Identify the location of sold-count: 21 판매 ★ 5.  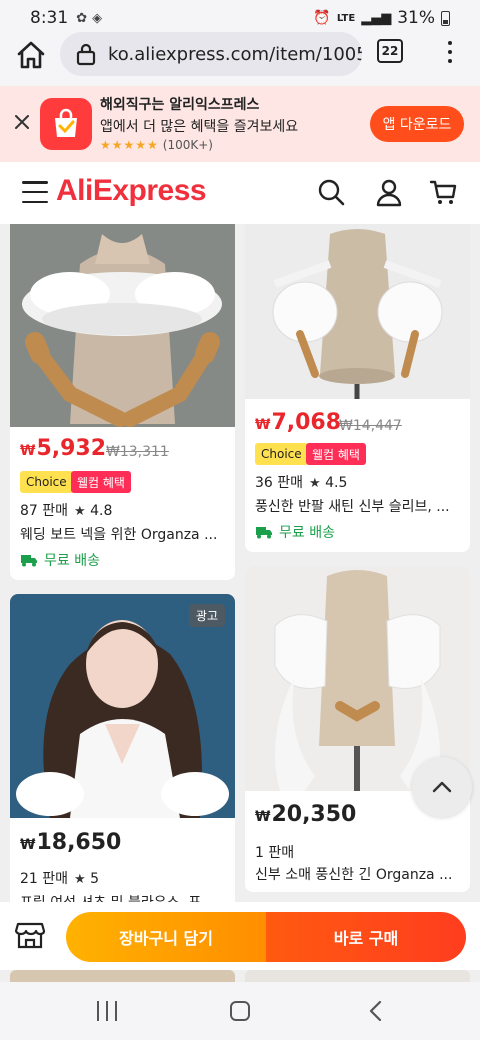
(60, 879).